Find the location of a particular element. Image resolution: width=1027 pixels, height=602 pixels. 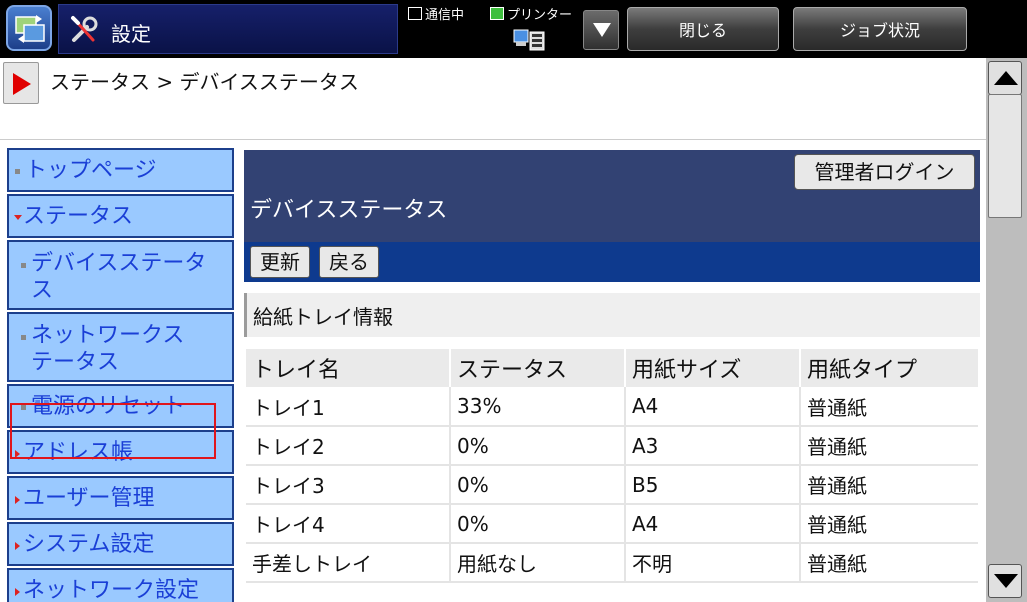

job-status-button: ジョブ状況 is located at coordinates (880, 29).